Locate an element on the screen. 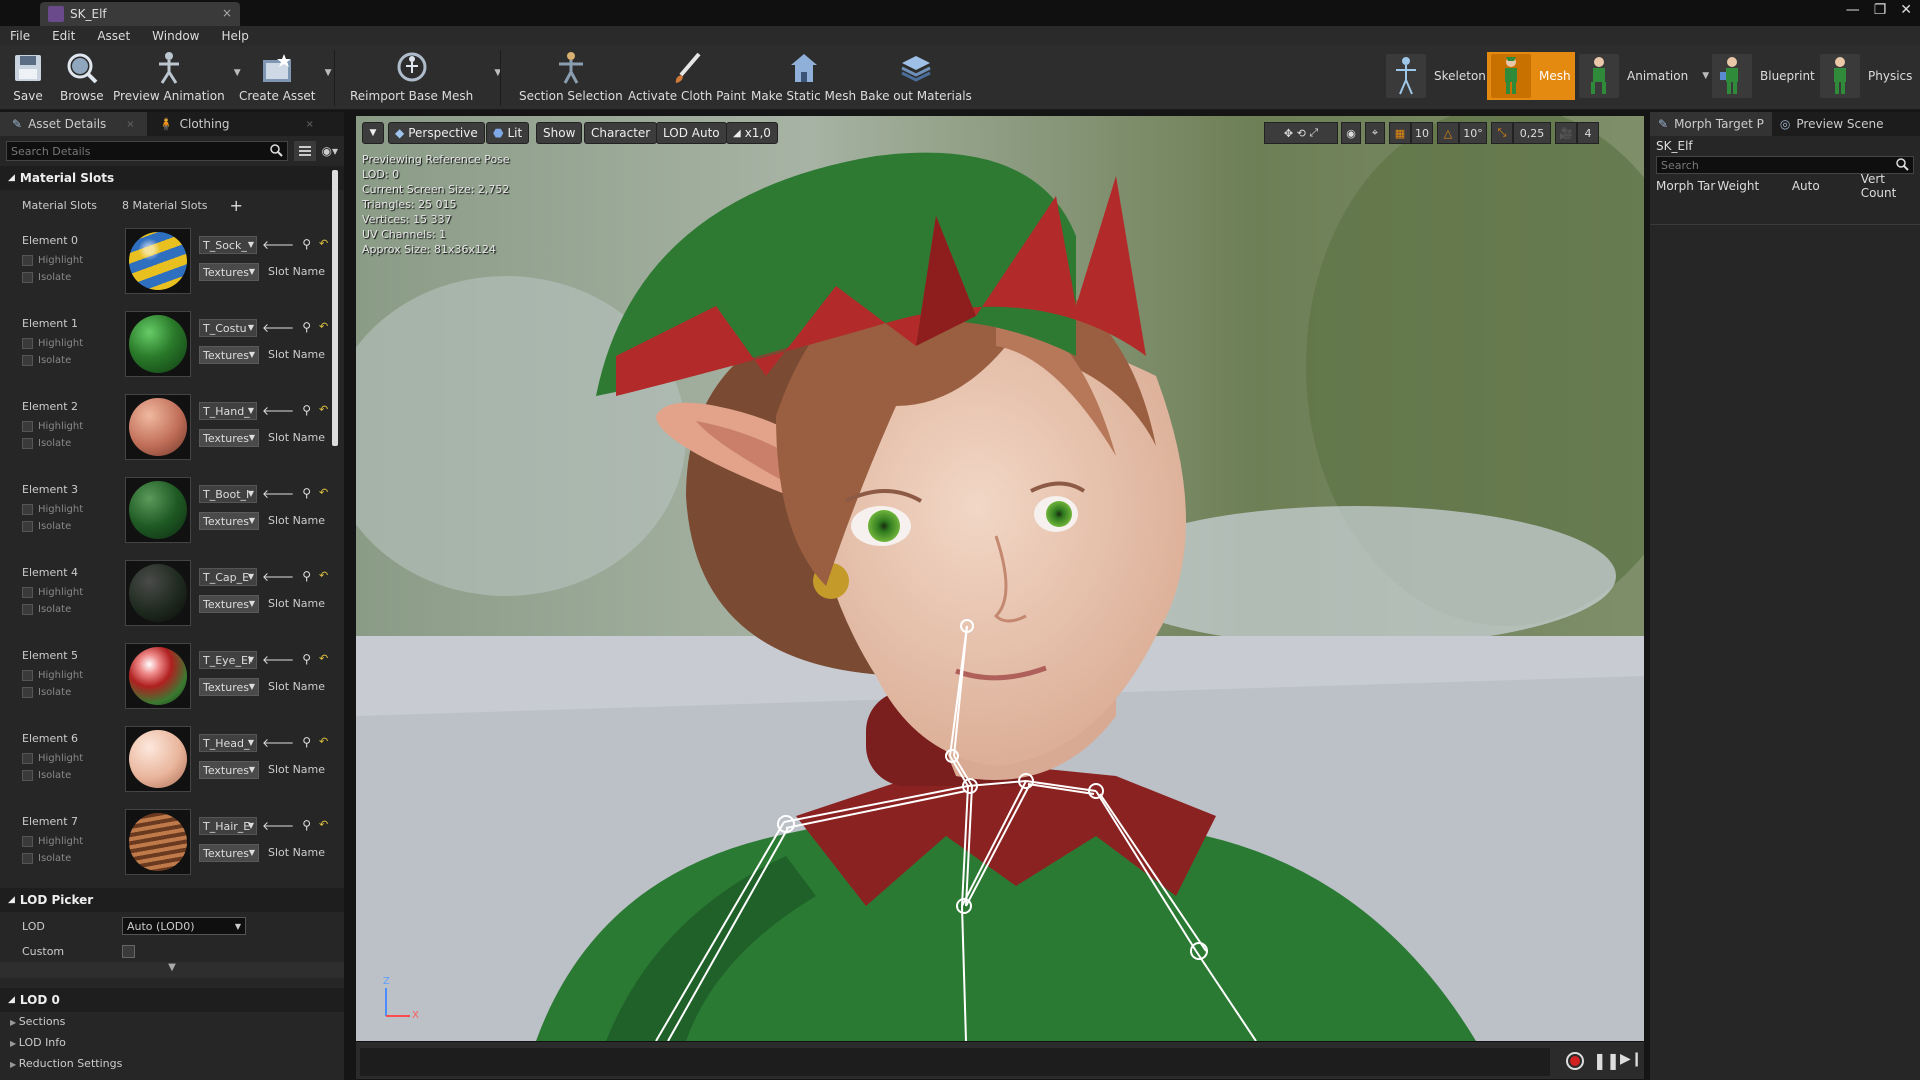  material-select: T_Hair_E ▼ is located at coordinates (228, 826).